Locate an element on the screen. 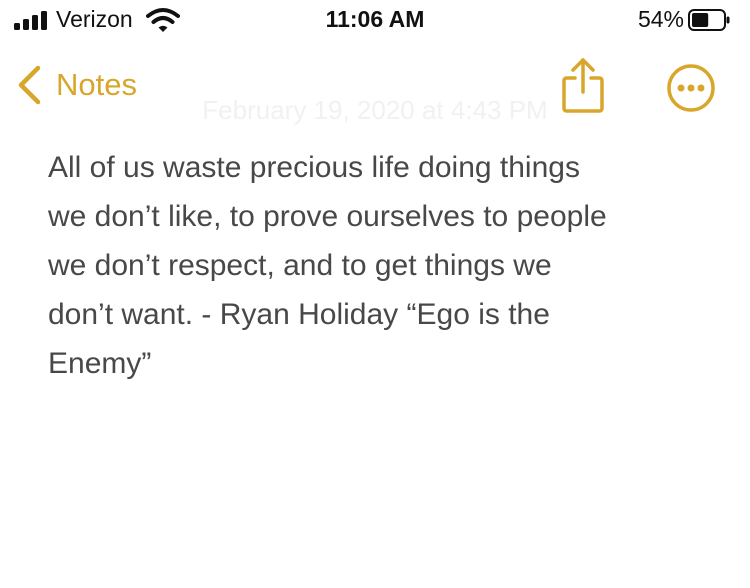 The width and height of the screenshot is (750, 588). battery-level-fill is located at coordinates (700, 20).